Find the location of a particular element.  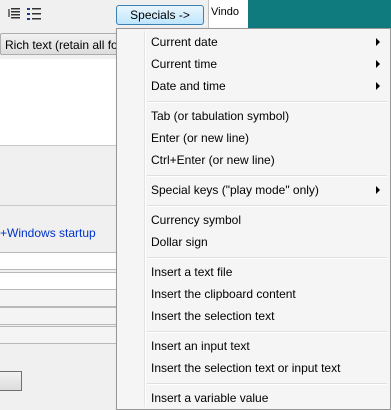

format-select: Rich text (retain all formatting) is located at coordinates (59, 44).